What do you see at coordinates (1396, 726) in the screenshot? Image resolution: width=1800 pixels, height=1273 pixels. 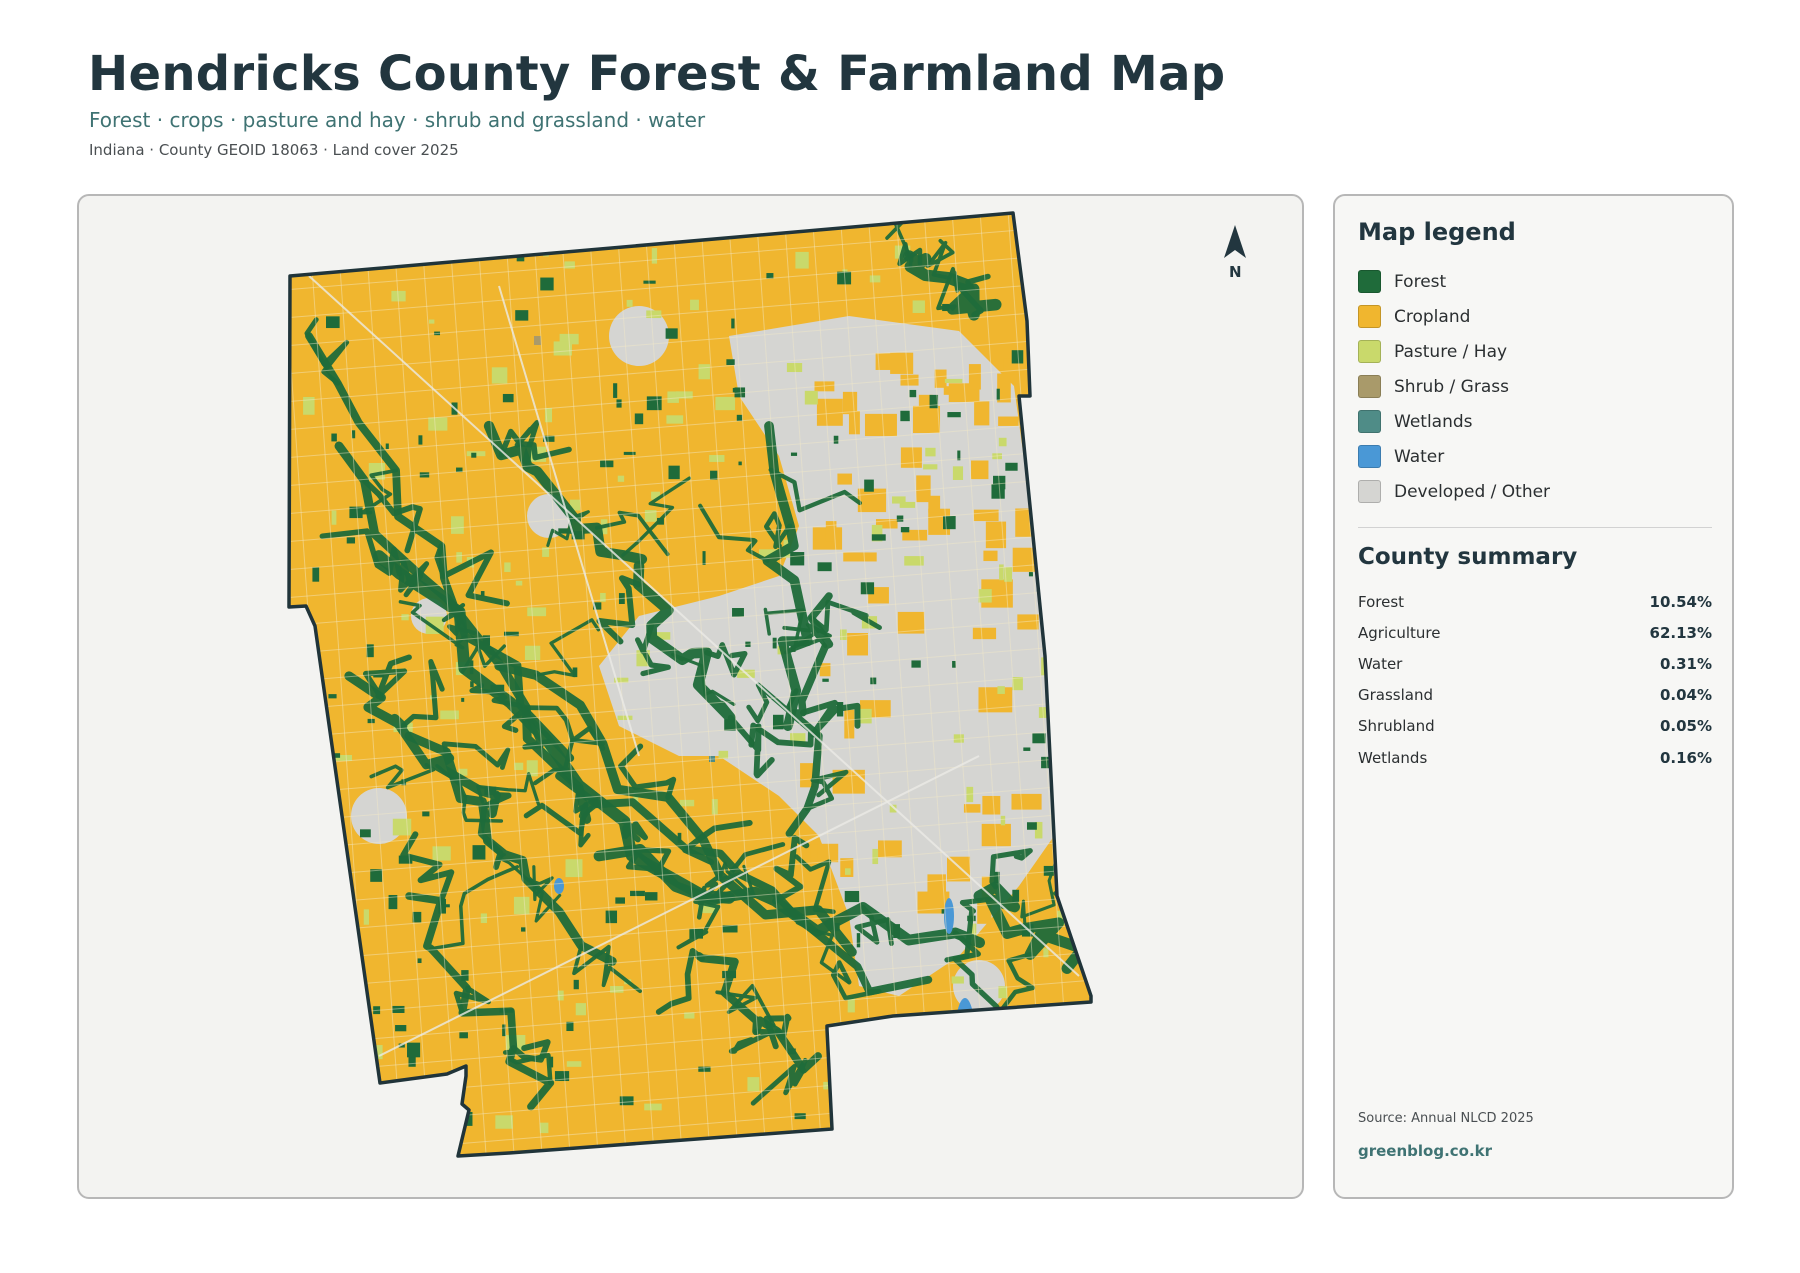 I see `summary-name: Shrubland` at bounding box center [1396, 726].